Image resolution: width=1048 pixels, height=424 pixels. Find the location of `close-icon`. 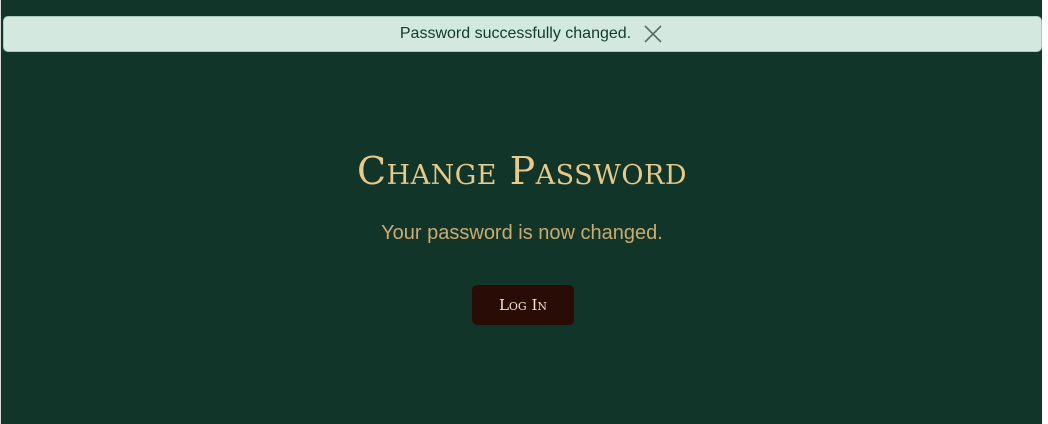

close-icon is located at coordinates (653, 34).